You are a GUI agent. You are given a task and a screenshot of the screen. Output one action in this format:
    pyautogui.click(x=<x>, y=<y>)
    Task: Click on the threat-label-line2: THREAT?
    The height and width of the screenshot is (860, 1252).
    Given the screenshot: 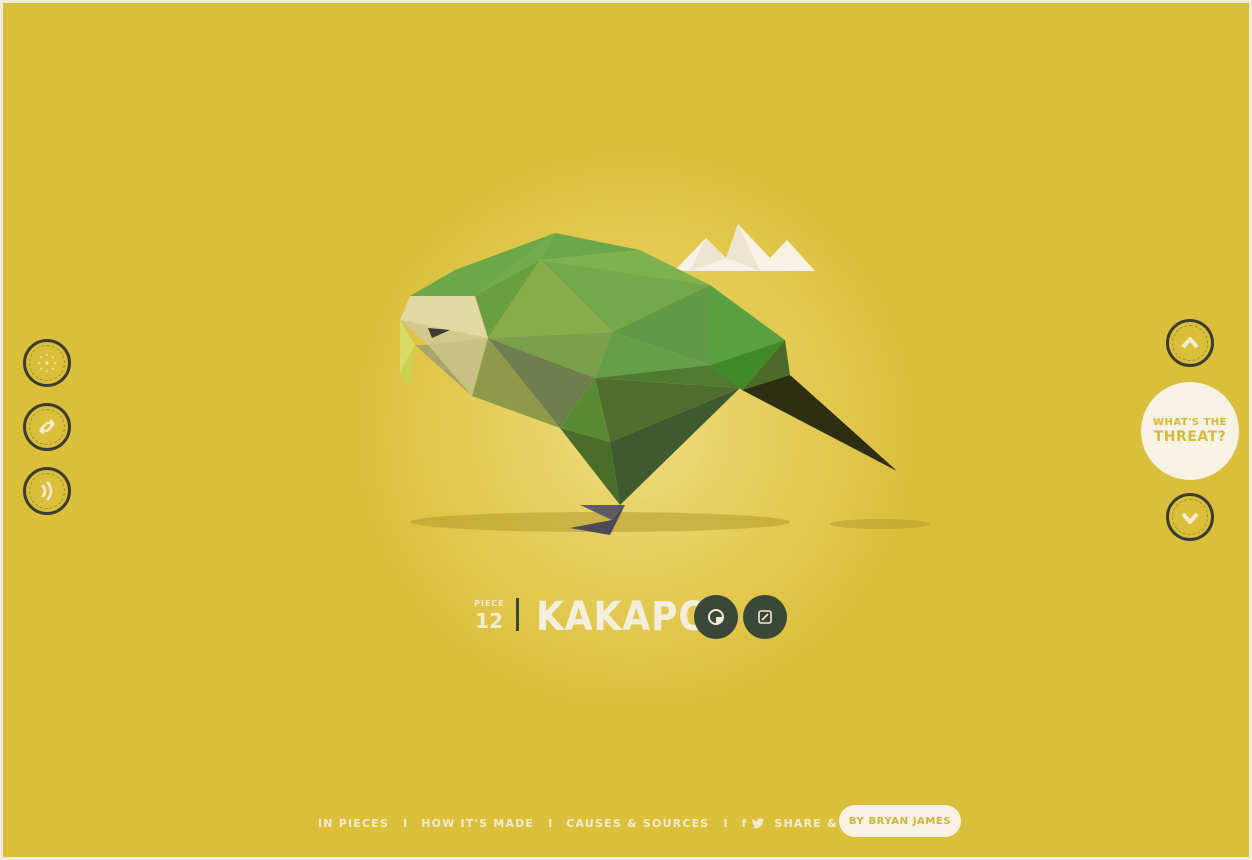 What is the action you would take?
    pyautogui.click(x=1190, y=437)
    